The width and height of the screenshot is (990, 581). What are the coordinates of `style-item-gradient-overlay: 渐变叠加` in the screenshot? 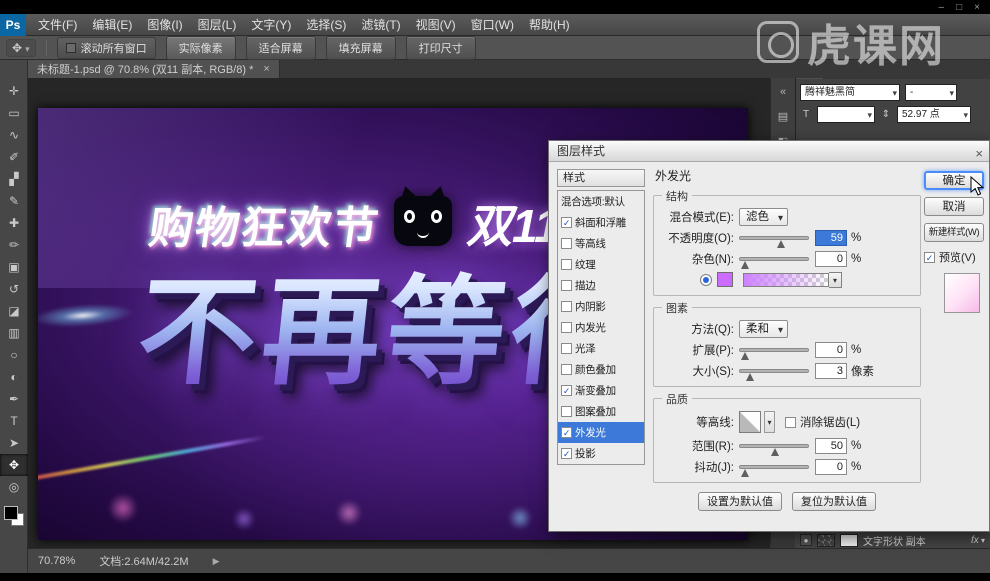 It's located at (601, 390).